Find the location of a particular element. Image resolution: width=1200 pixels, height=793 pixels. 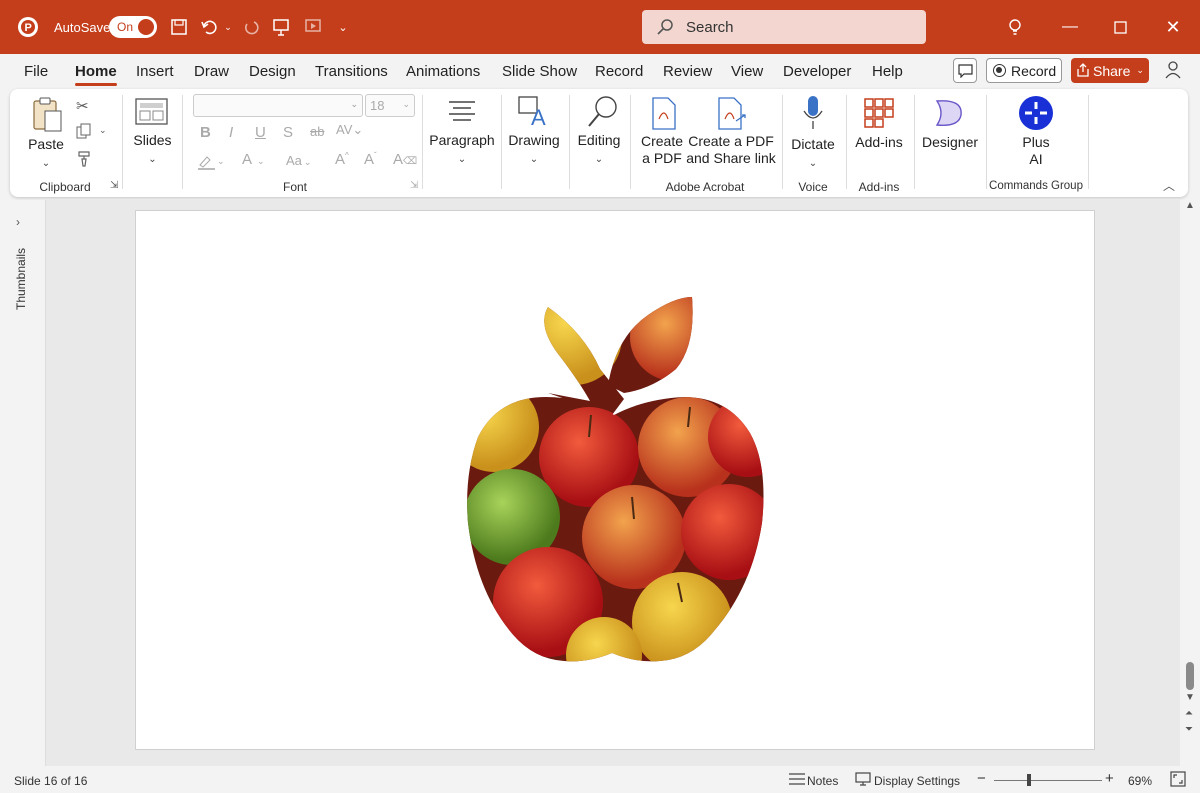

font-size-dropdown-icon: ⌄ is located at coordinates (406, 104).